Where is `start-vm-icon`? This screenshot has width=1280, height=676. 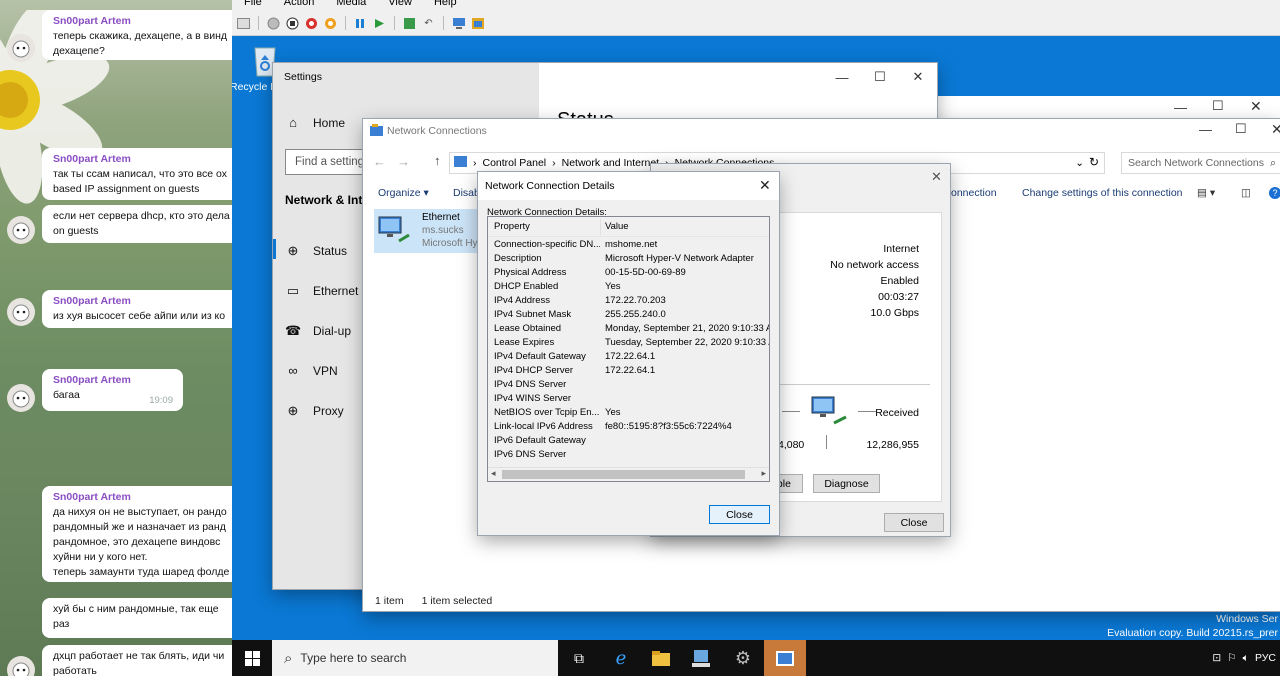 start-vm-icon is located at coordinates (273, 23).